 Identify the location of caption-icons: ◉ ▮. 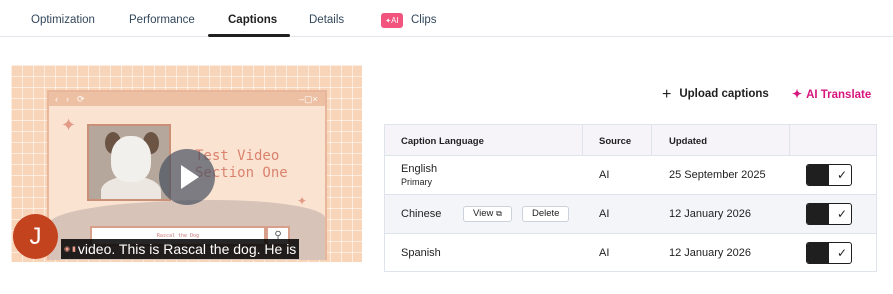
(70, 250).